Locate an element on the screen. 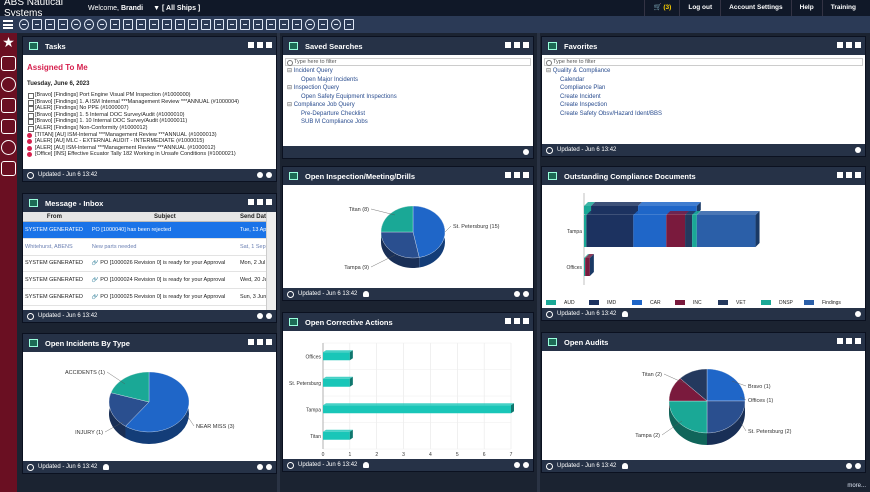 The image size is (870, 492). user-document-icon is located at coordinates (232, 24).